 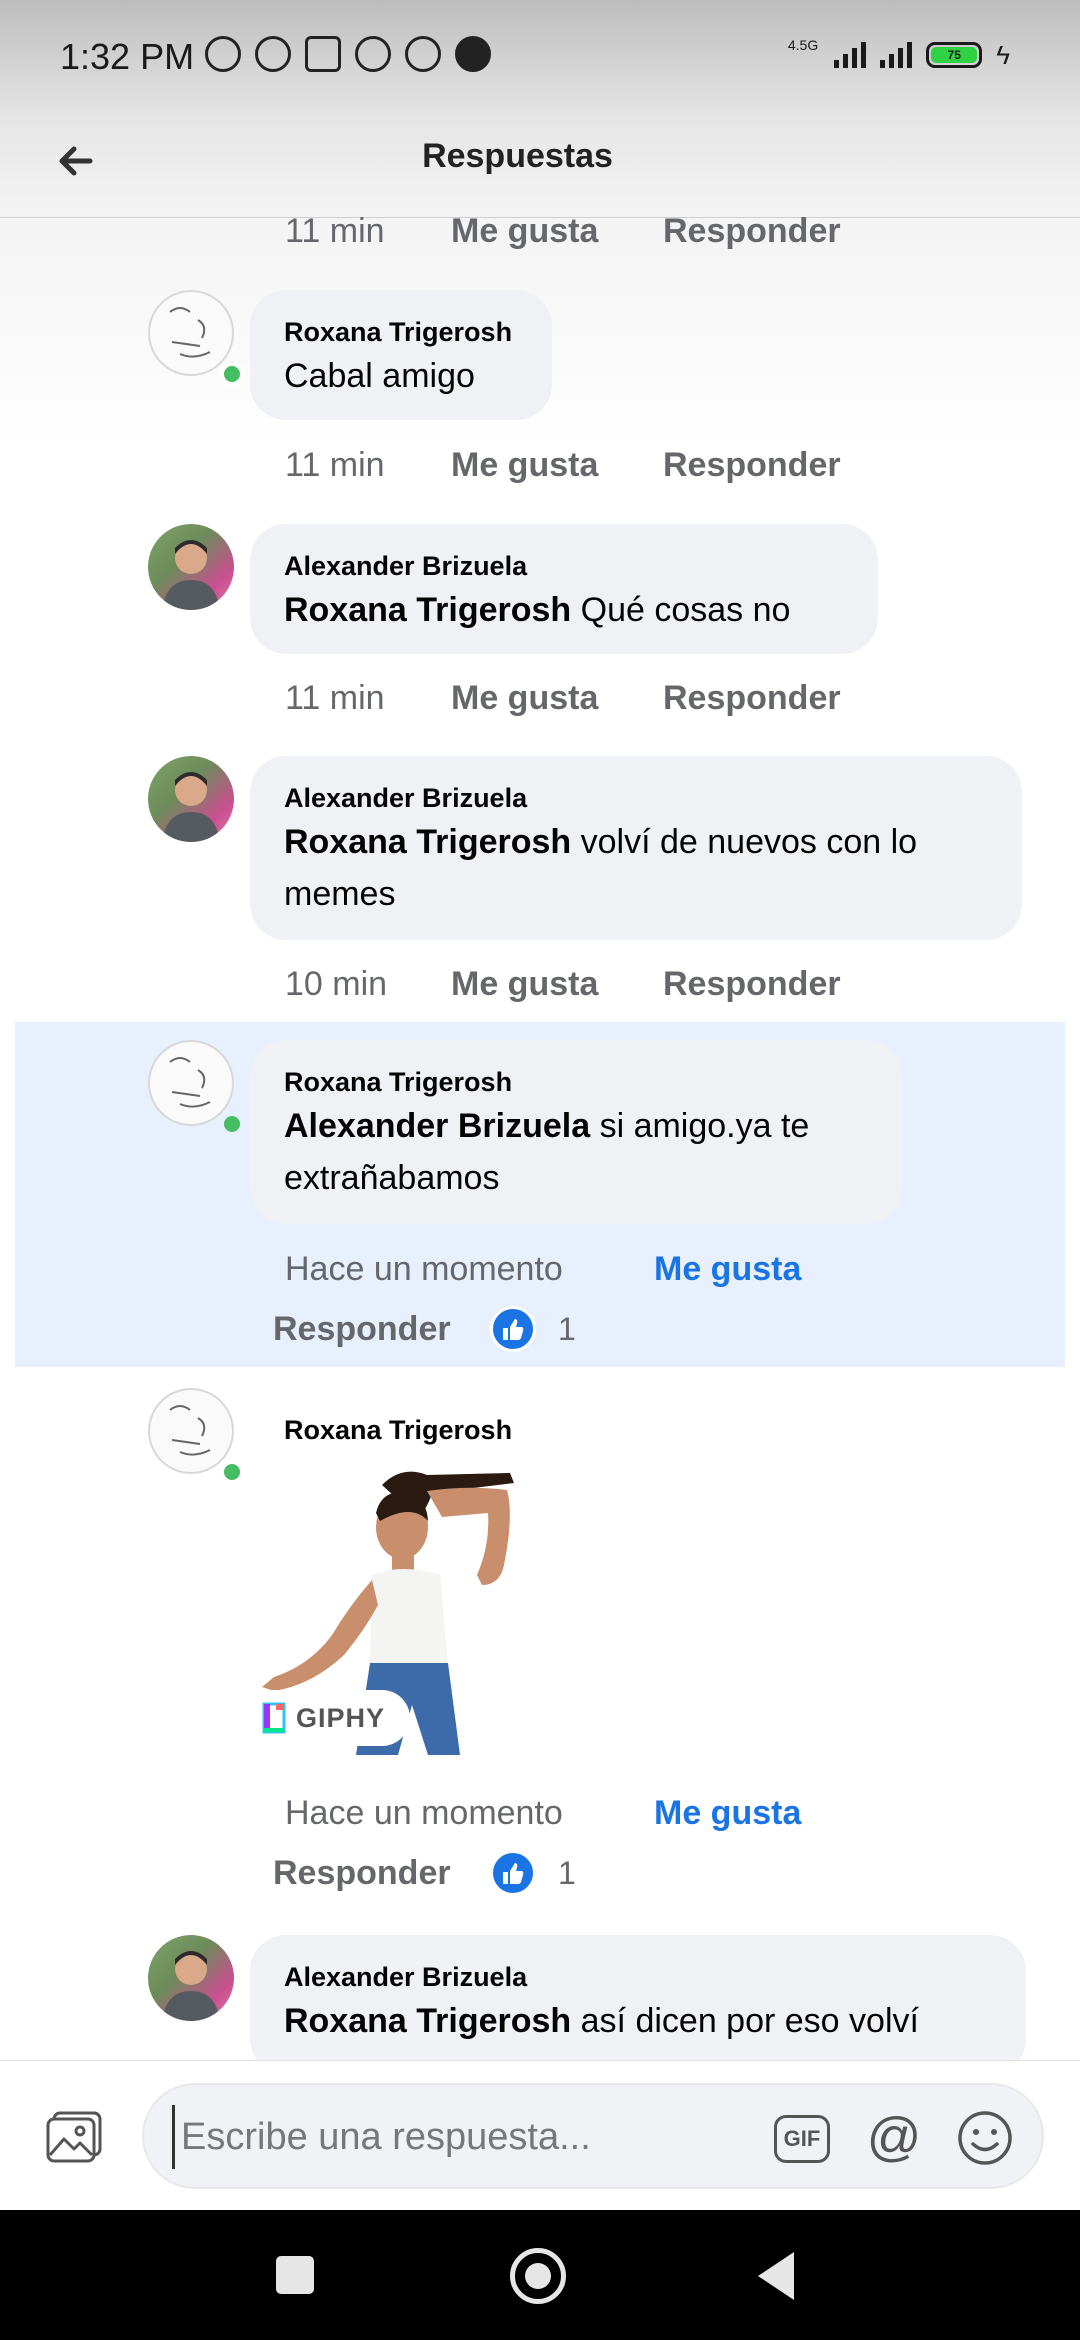 What do you see at coordinates (803, 45) in the screenshot?
I see `network-type-label: 4.5G` at bounding box center [803, 45].